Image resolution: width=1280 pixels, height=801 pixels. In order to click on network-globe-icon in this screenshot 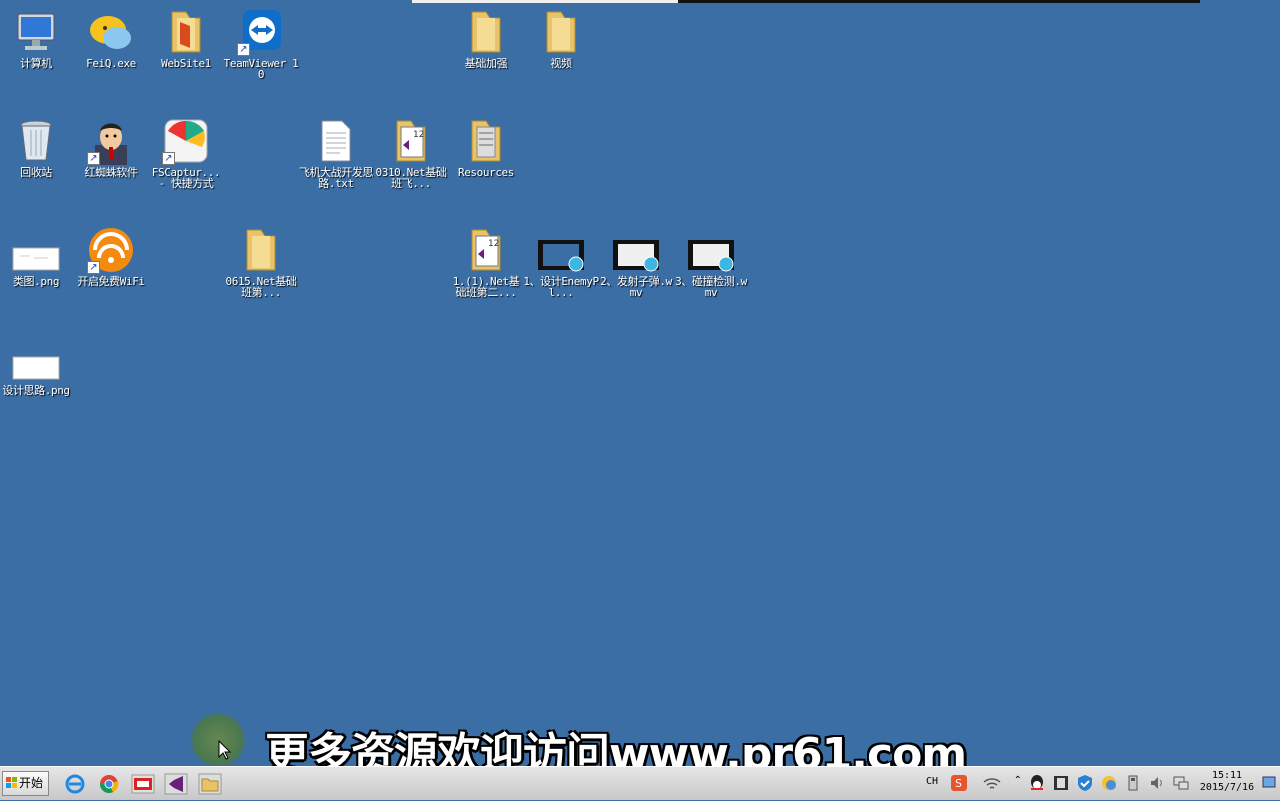, I will do `click(1109, 783)`.